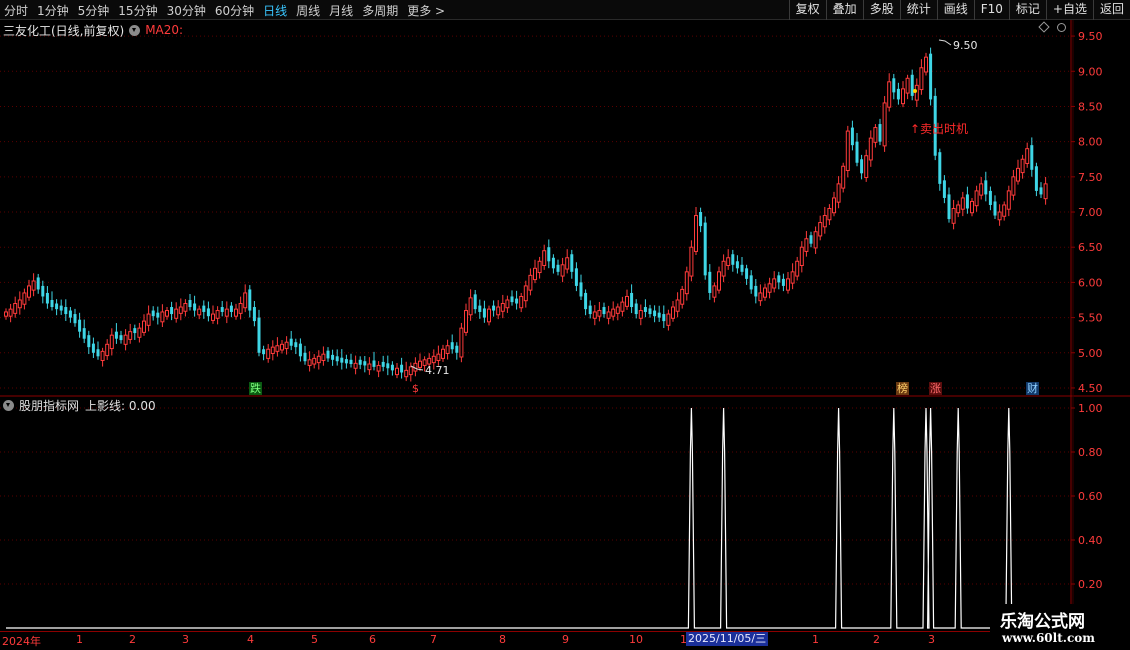 The width and height of the screenshot is (1130, 650). Describe the element at coordinates (935, 388) in the screenshot. I see `event-marker-zhang: 涨` at that location.